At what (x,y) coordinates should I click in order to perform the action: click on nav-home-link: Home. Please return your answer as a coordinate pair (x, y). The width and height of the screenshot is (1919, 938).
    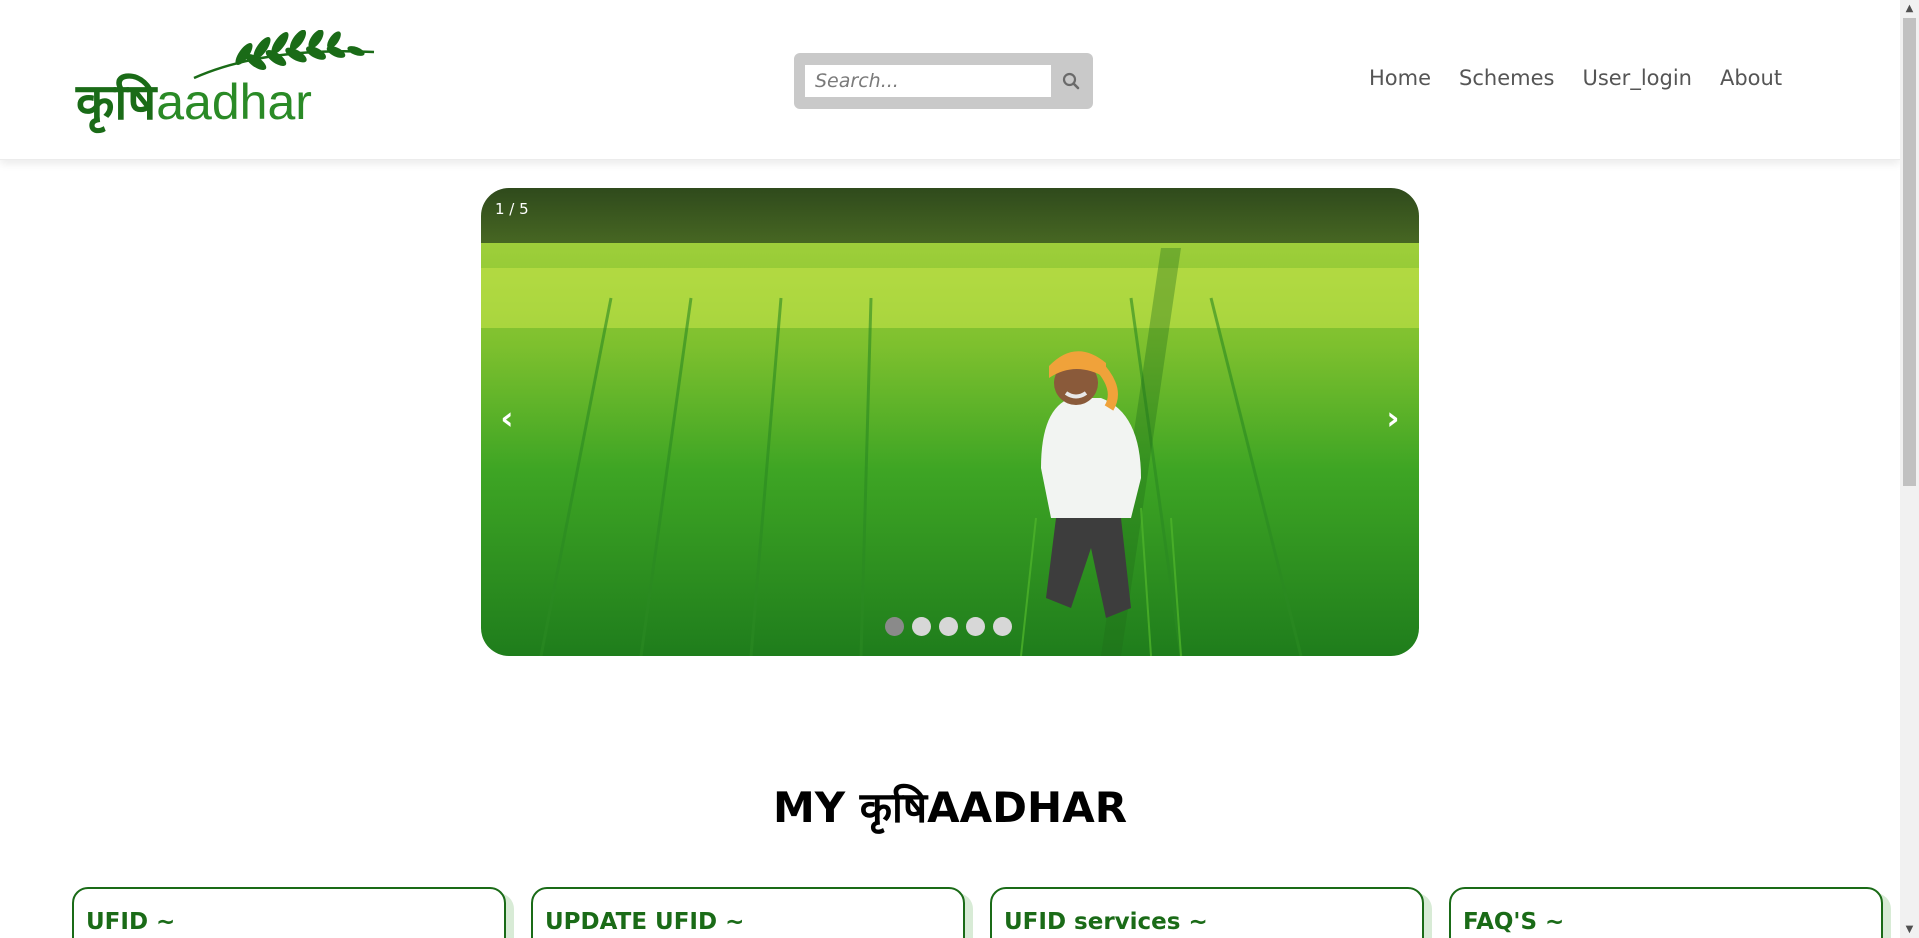
    Looking at the image, I should click on (1400, 78).